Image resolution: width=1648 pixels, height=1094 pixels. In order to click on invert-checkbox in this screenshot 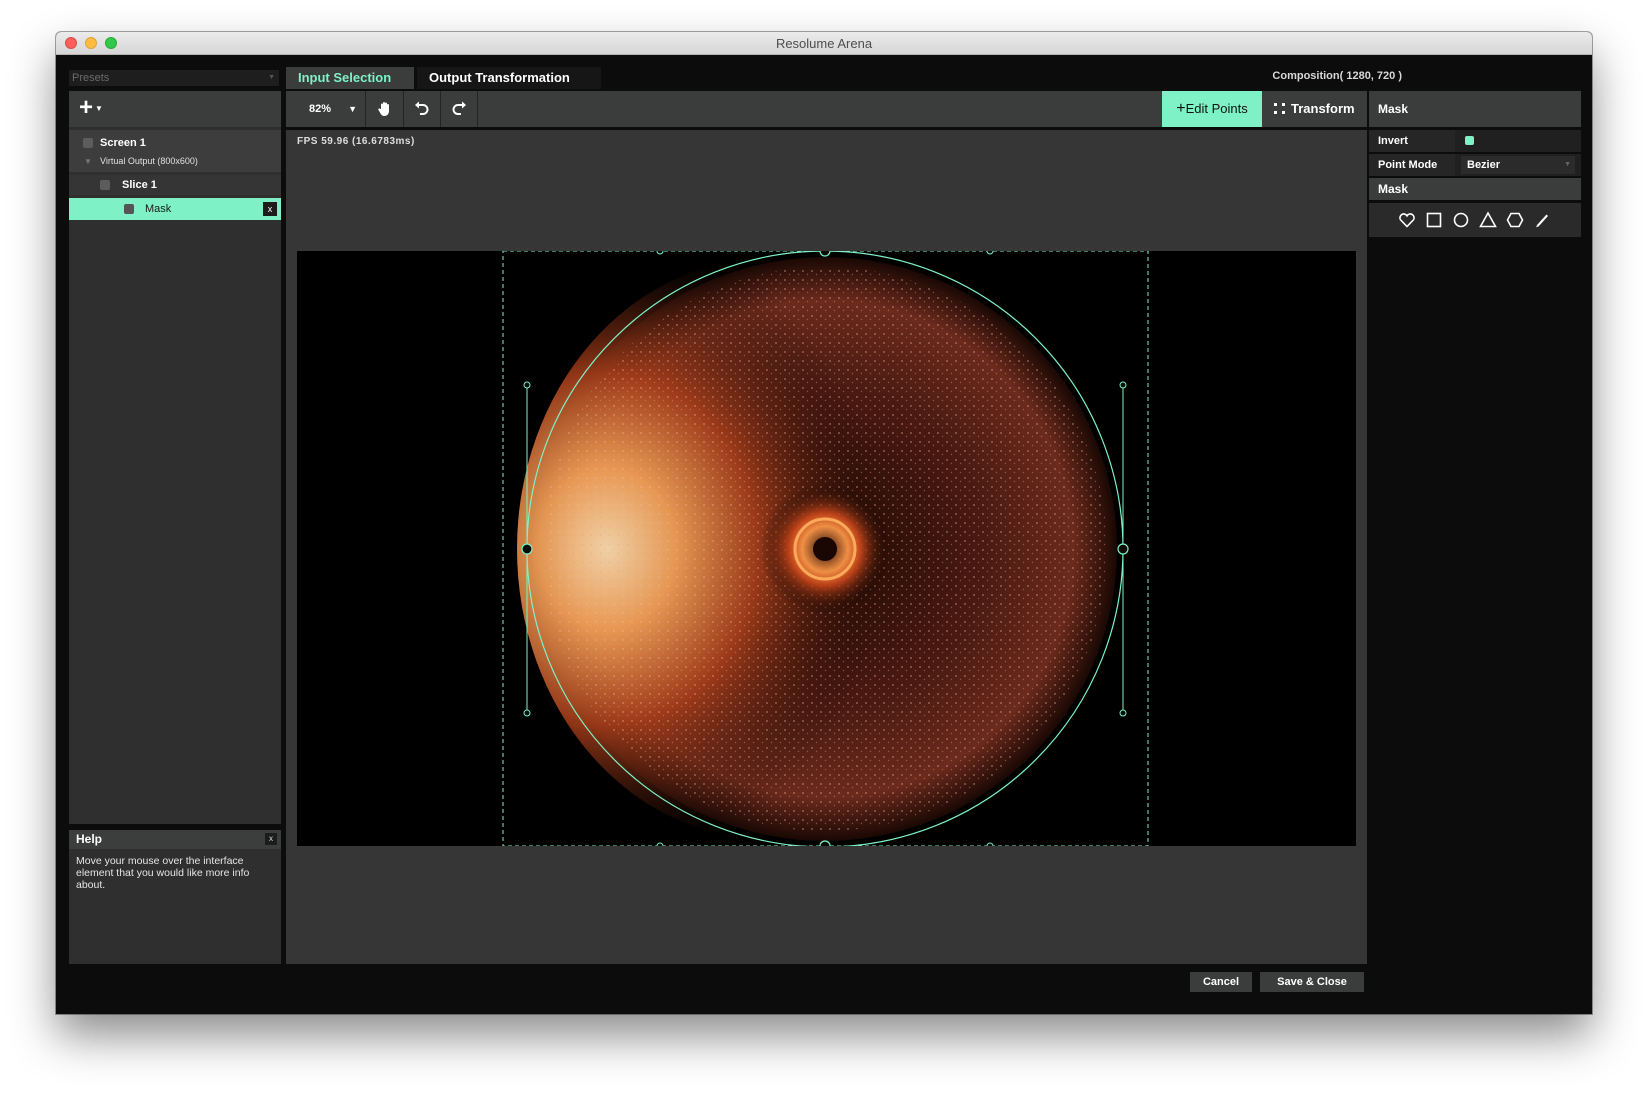, I will do `click(1469, 140)`.